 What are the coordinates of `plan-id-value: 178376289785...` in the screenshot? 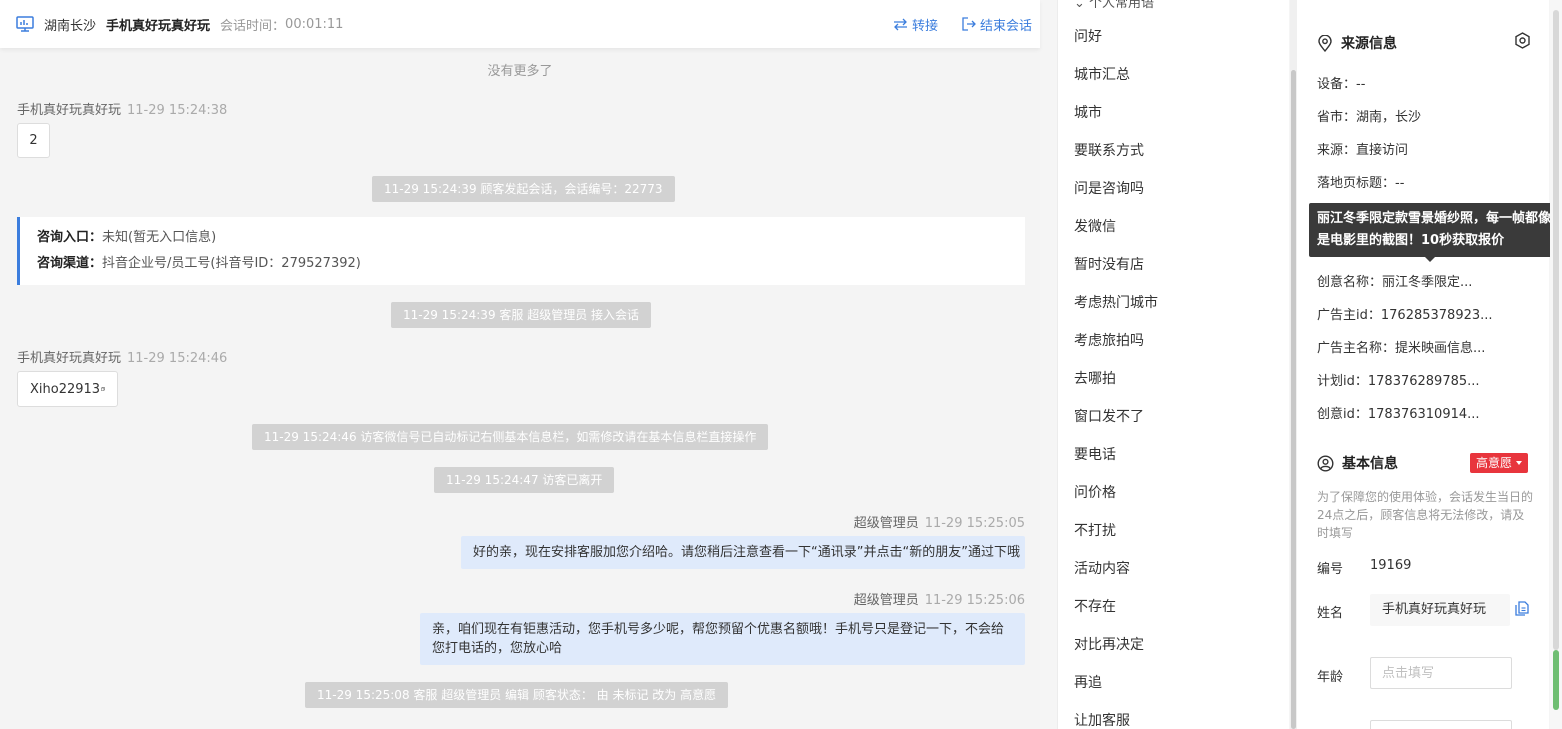 It's located at (1423, 381).